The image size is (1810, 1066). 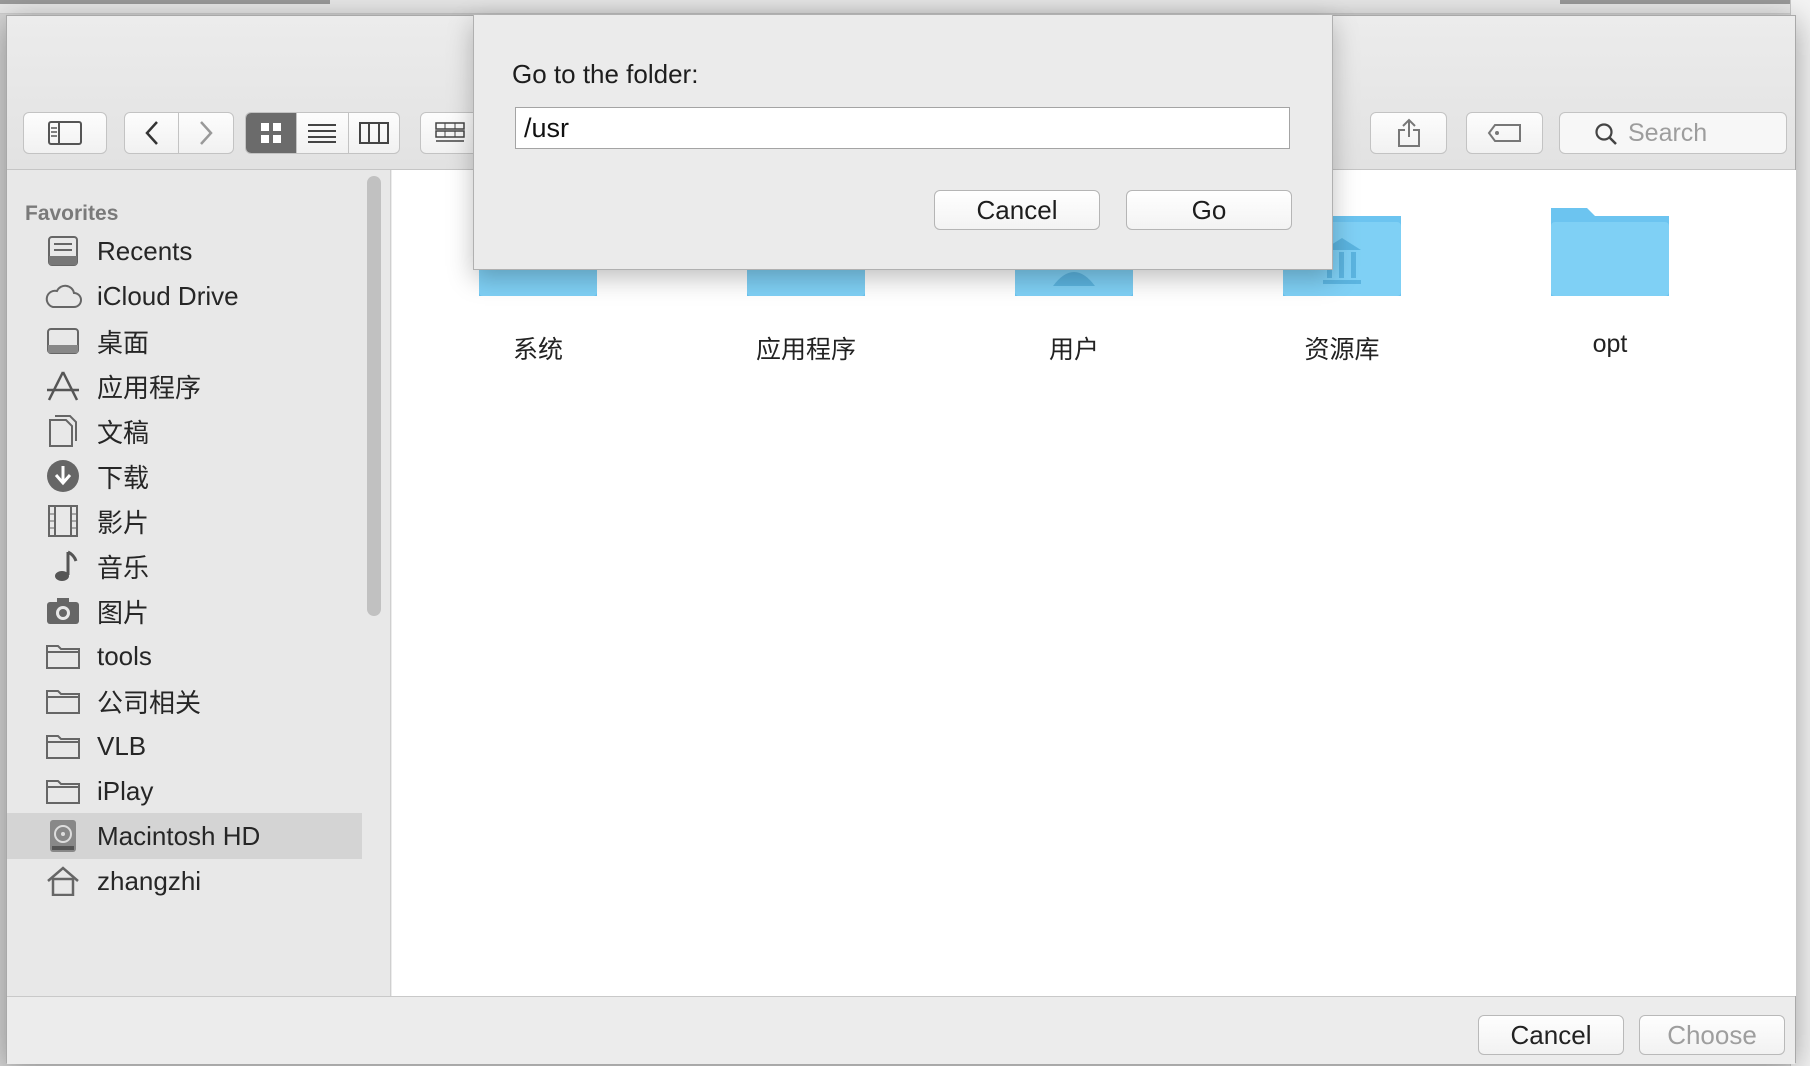 I want to click on folder-label: opt, so click(x=1610, y=344).